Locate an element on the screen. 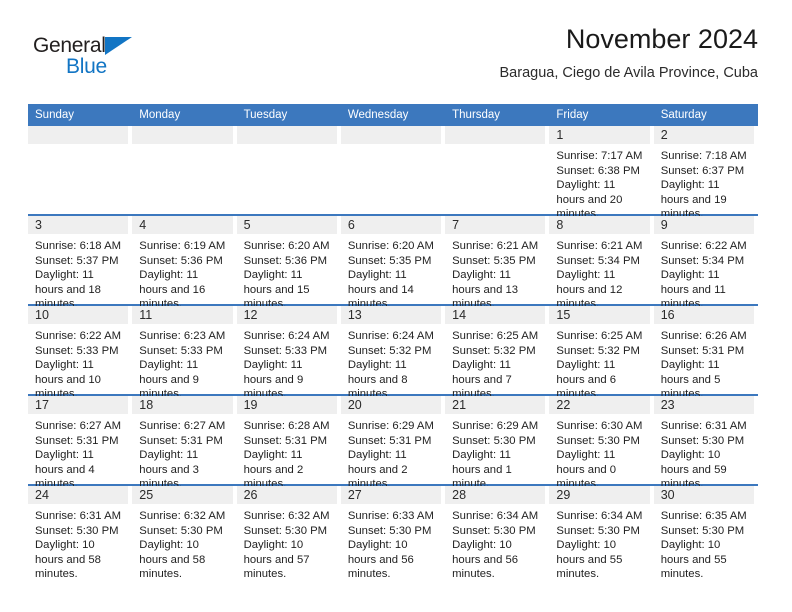 This screenshot has width=792, height=612. sunrise-text: Sunrise: 6:21 AM is located at coordinates (599, 246).